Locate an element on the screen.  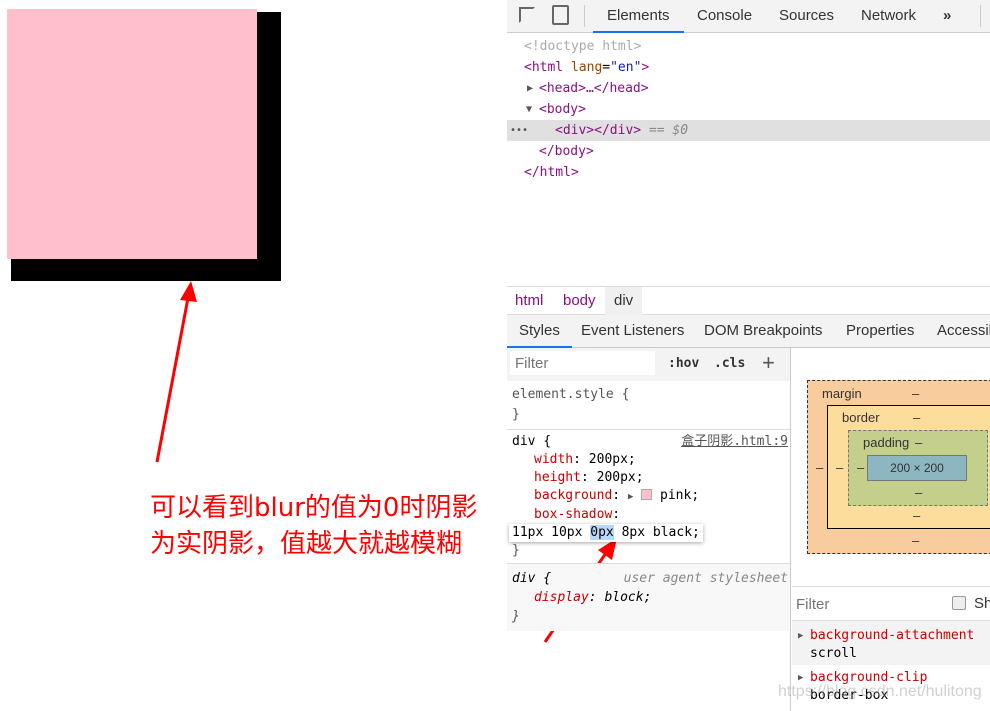
subtab-styles: Styles is located at coordinates (539, 331).